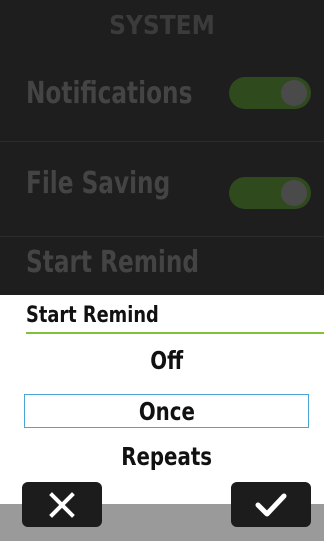 Image resolution: width=324 pixels, height=541 pixels. I want to click on option-off: Off, so click(166, 361).